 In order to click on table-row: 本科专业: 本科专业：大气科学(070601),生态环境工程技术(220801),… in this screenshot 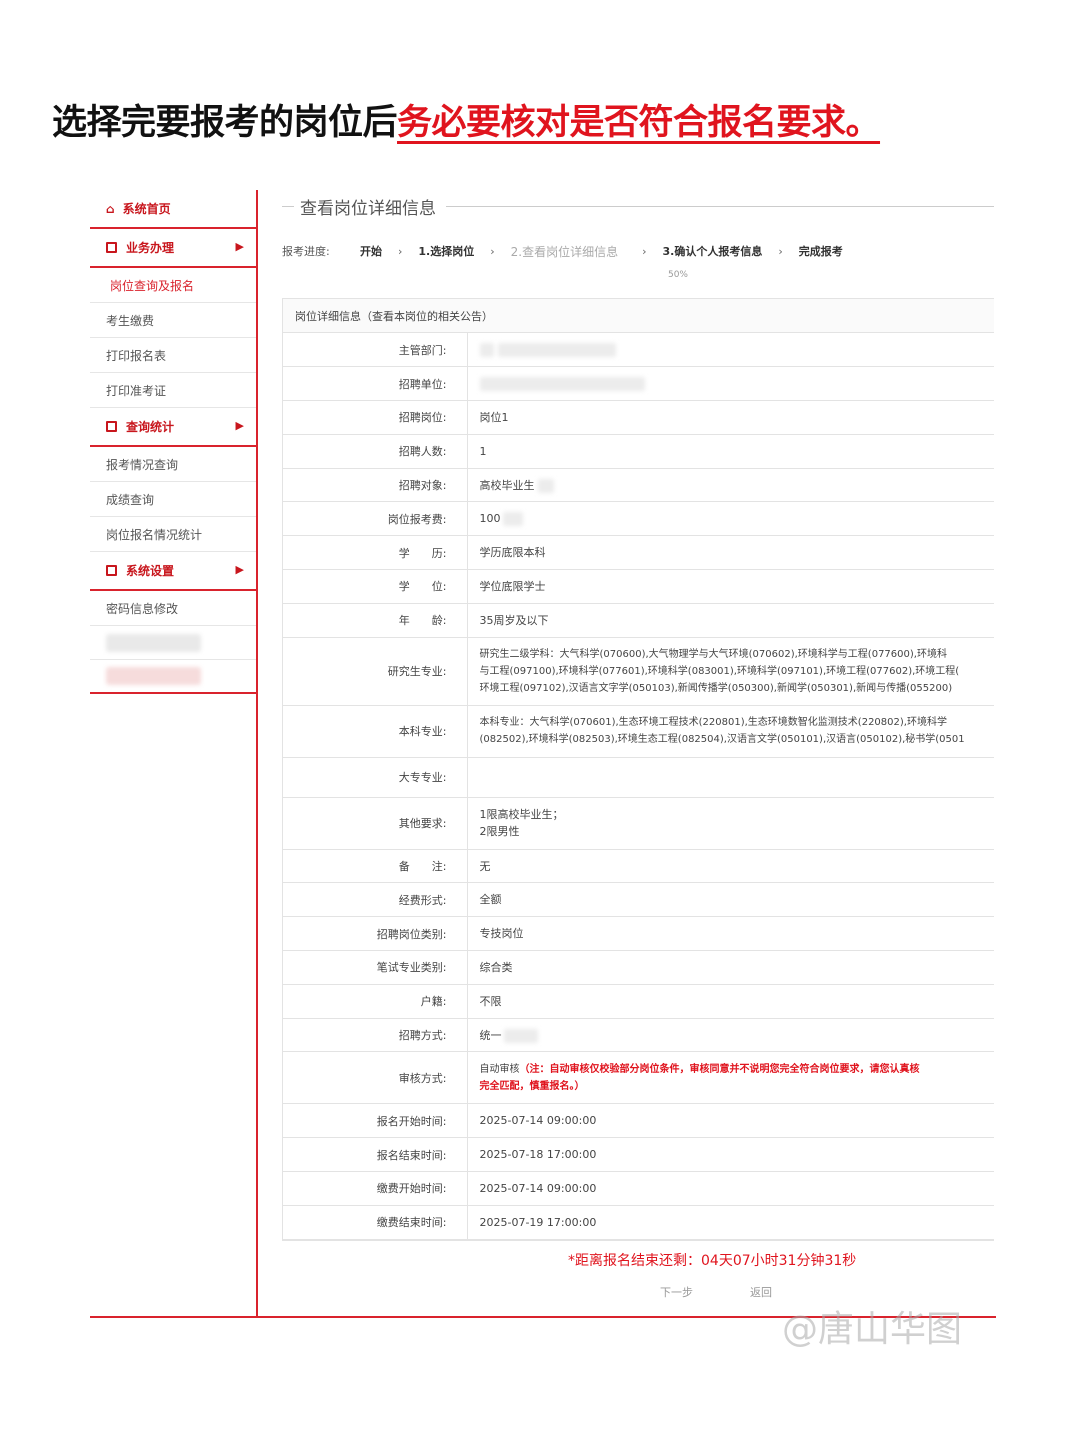, I will do `click(638, 731)`.